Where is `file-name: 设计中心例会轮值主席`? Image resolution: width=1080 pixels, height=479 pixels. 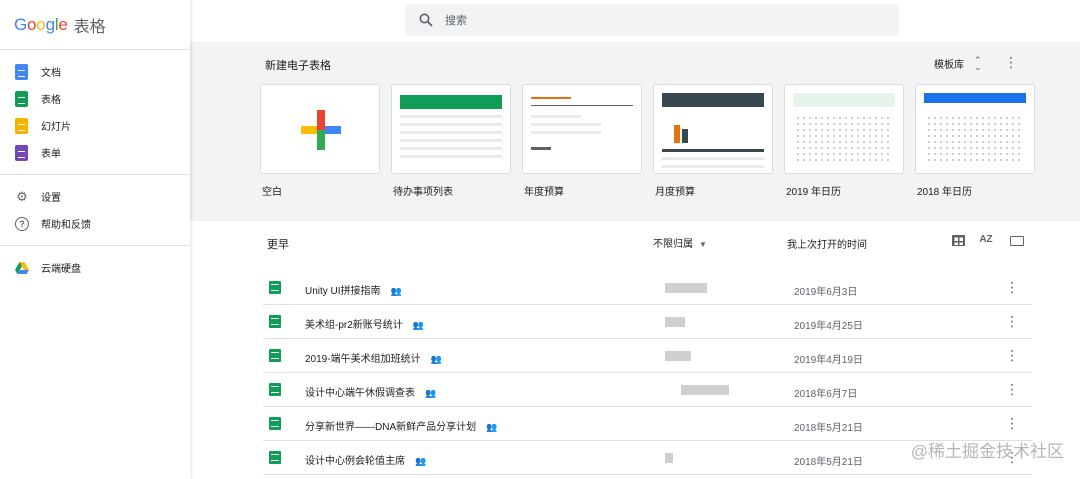
file-name: 设计中心例会轮值主席 is located at coordinates (355, 461).